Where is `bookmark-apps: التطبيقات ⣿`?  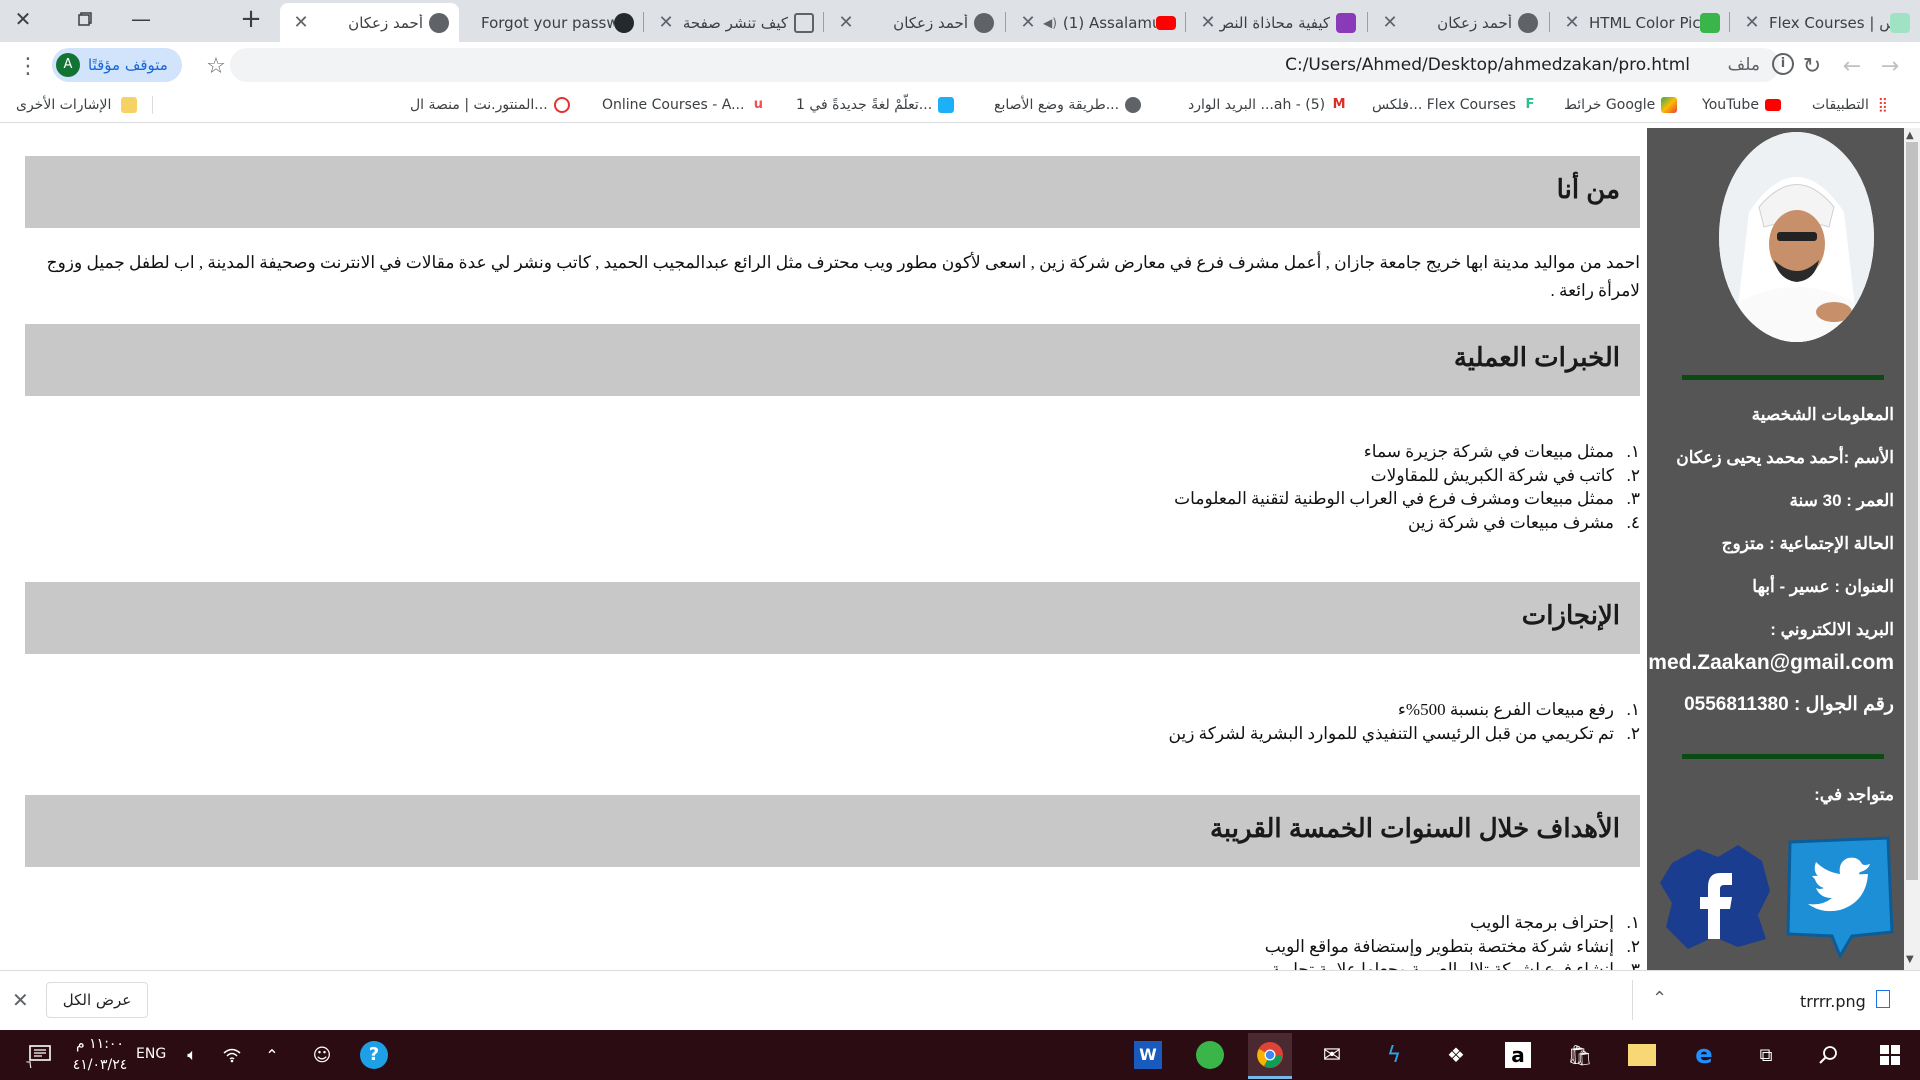 bookmark-apps: التطبيقات ⣿ is located at coordinates (1851, 105).